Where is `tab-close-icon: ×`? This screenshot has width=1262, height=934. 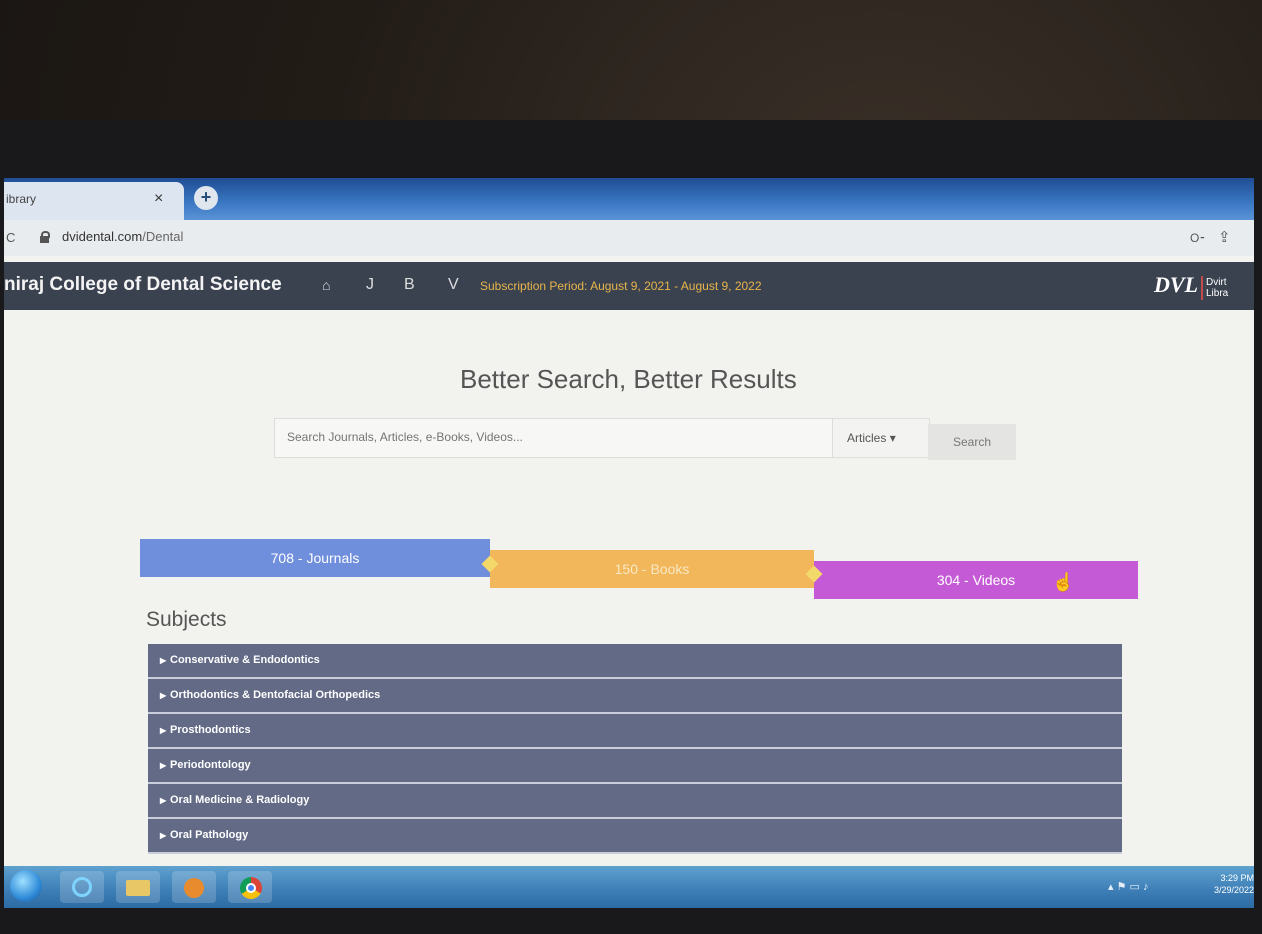
tab-close-icon: × is located at coordinates (158, 199).